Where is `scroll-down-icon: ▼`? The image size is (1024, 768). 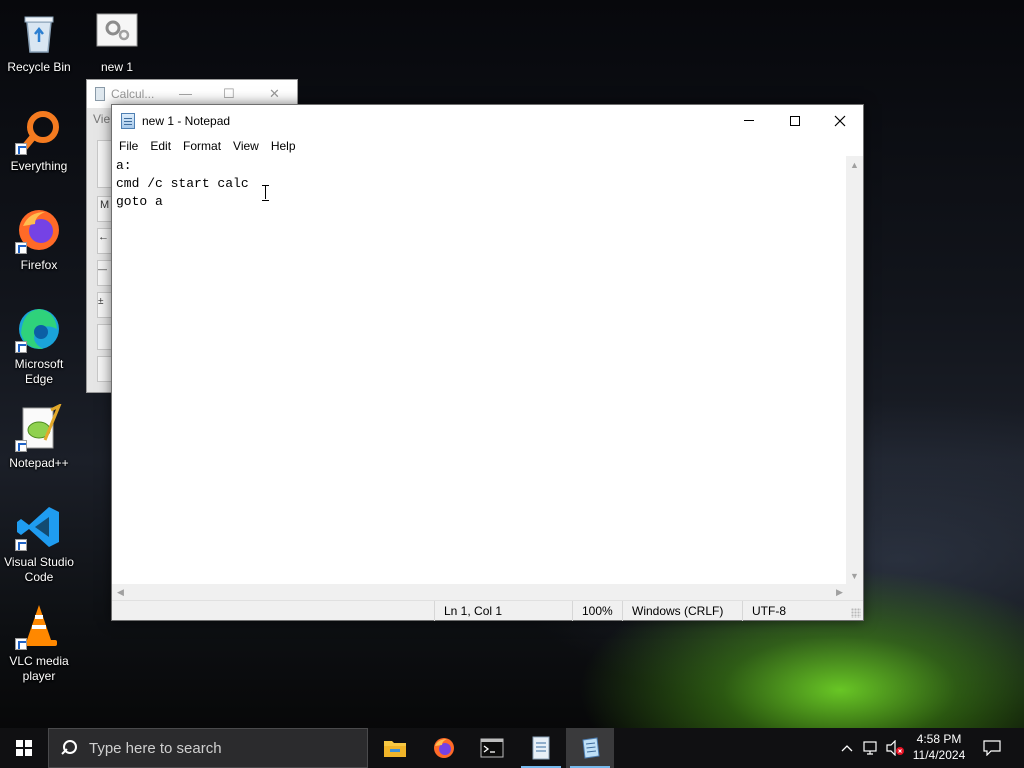 scroll-down-icon: ▼ is located at coordinates (854, 575).